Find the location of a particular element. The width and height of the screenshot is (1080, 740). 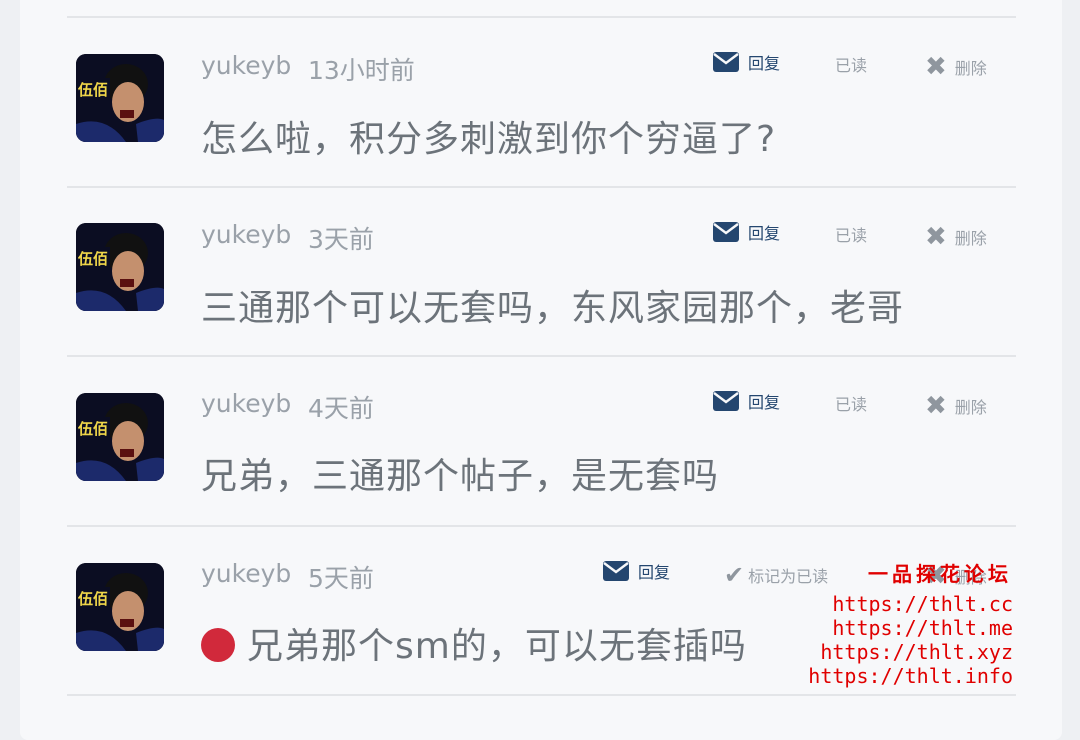

watermark-link: https://thlt.me is located at coordinates (922, 628).